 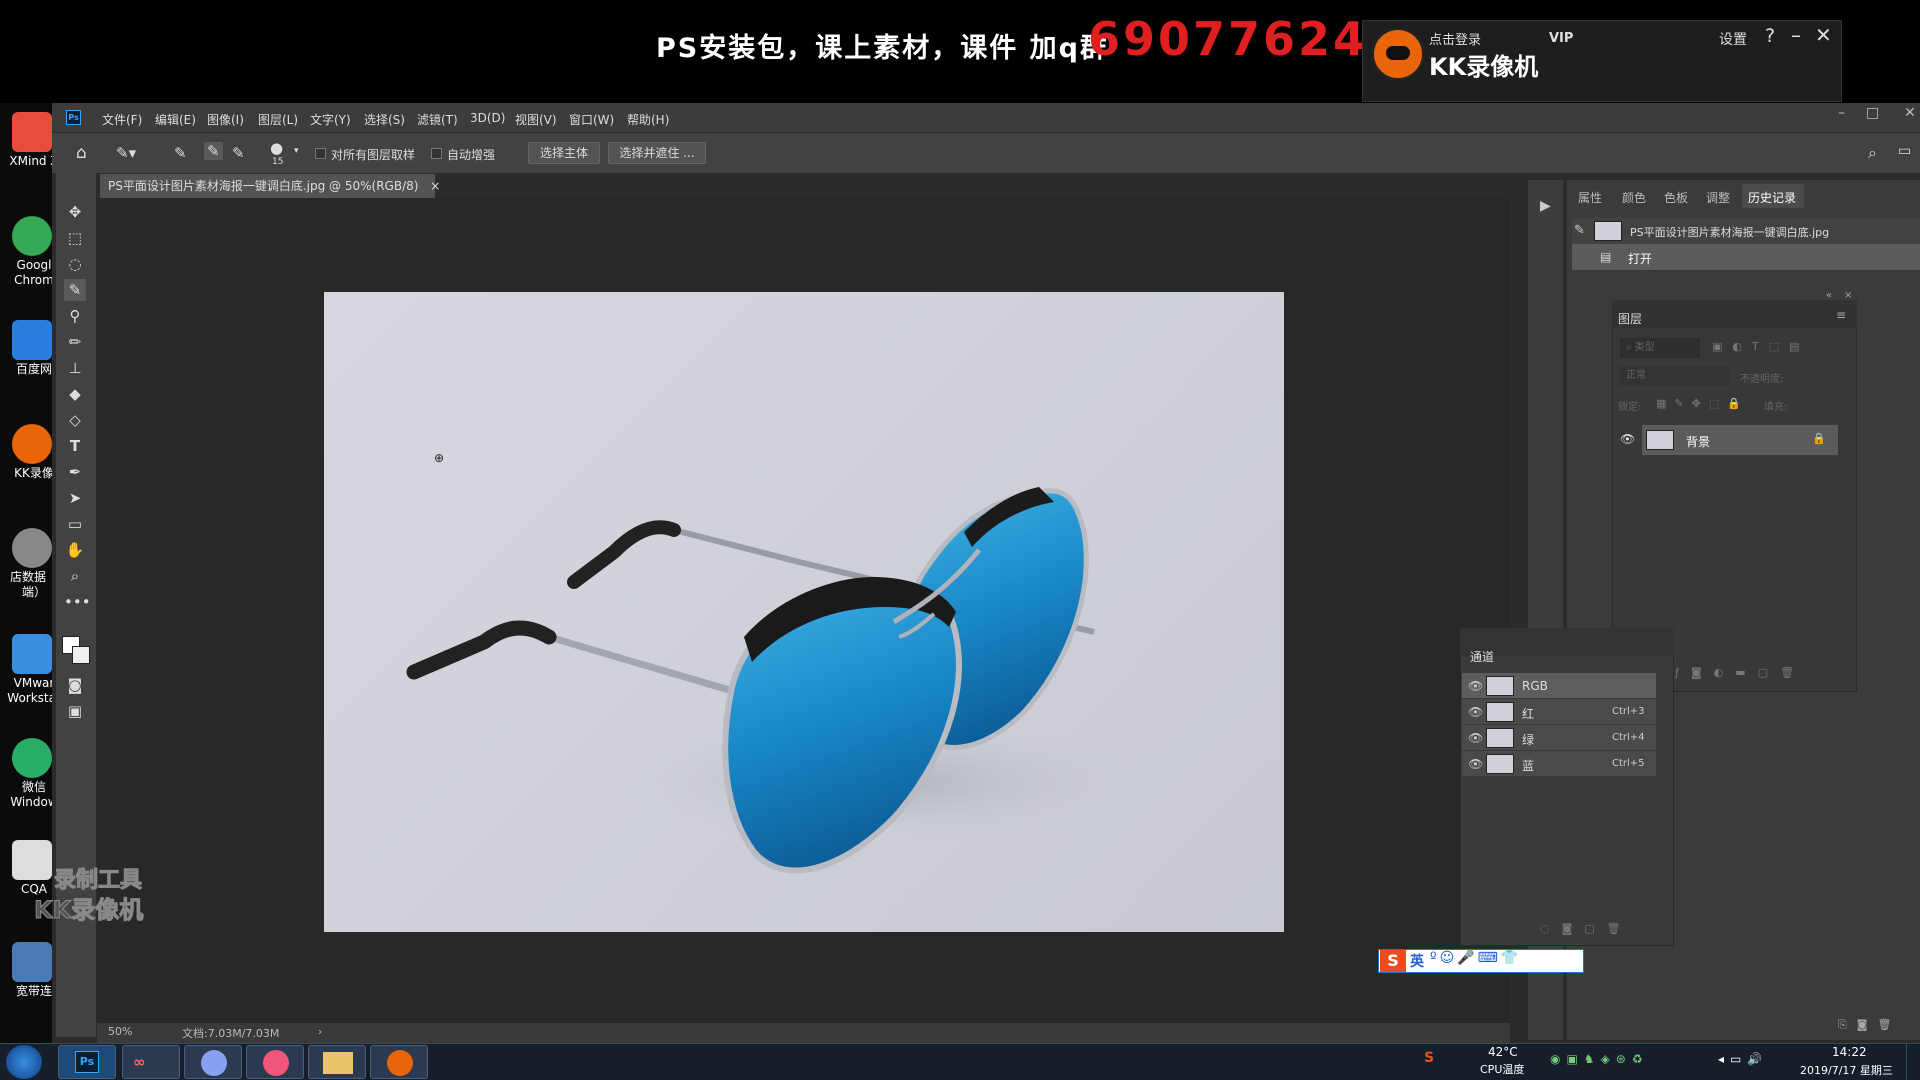 What do you see at coordinates (75, 264) in the screenshot?
I see `lasso-tool-icon: ◌` at bounding box center [75, 264].